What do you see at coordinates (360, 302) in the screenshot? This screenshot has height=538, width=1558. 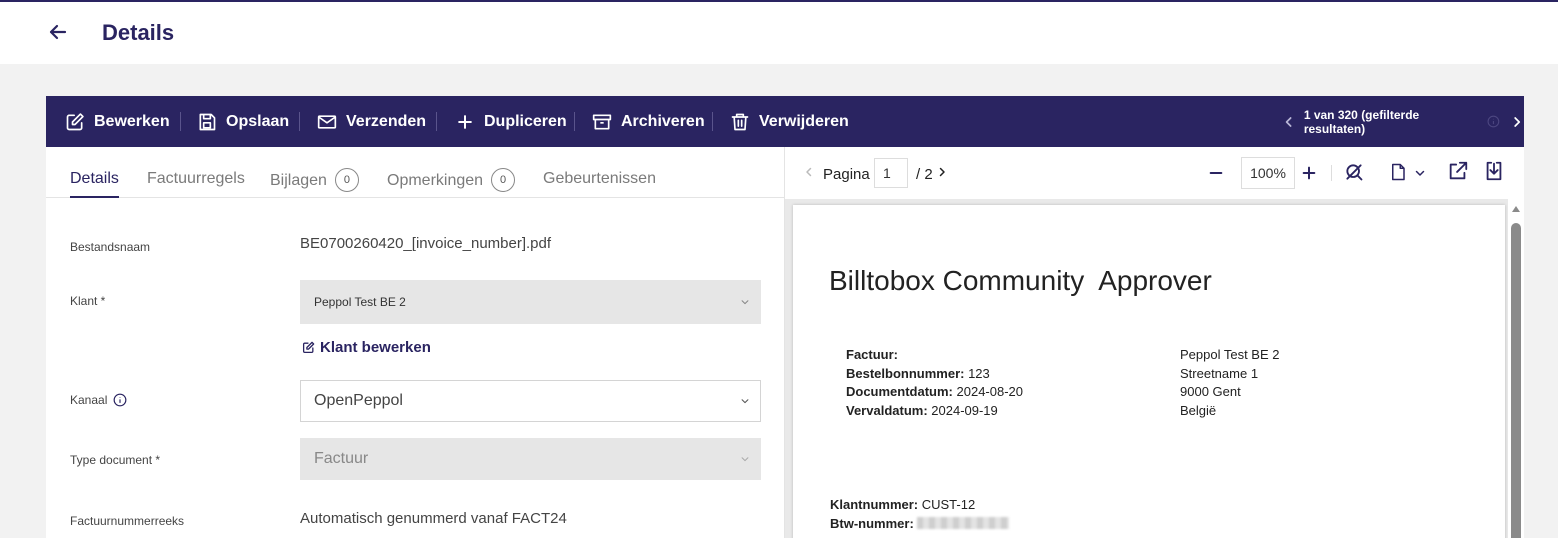 I see `customer-select-value: Peppol Test BE 2` at bounding box center [360, 302].